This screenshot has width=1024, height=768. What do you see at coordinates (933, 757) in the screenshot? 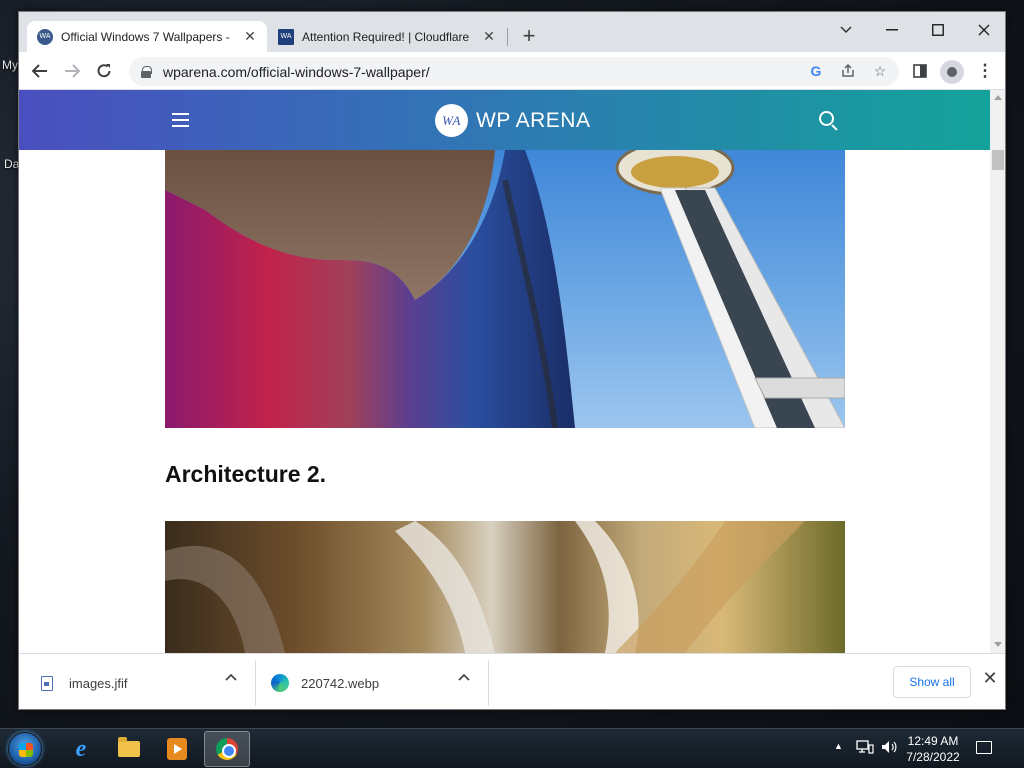
I see `clock-date: 7/28/2022` at bounding box center [933, 757].